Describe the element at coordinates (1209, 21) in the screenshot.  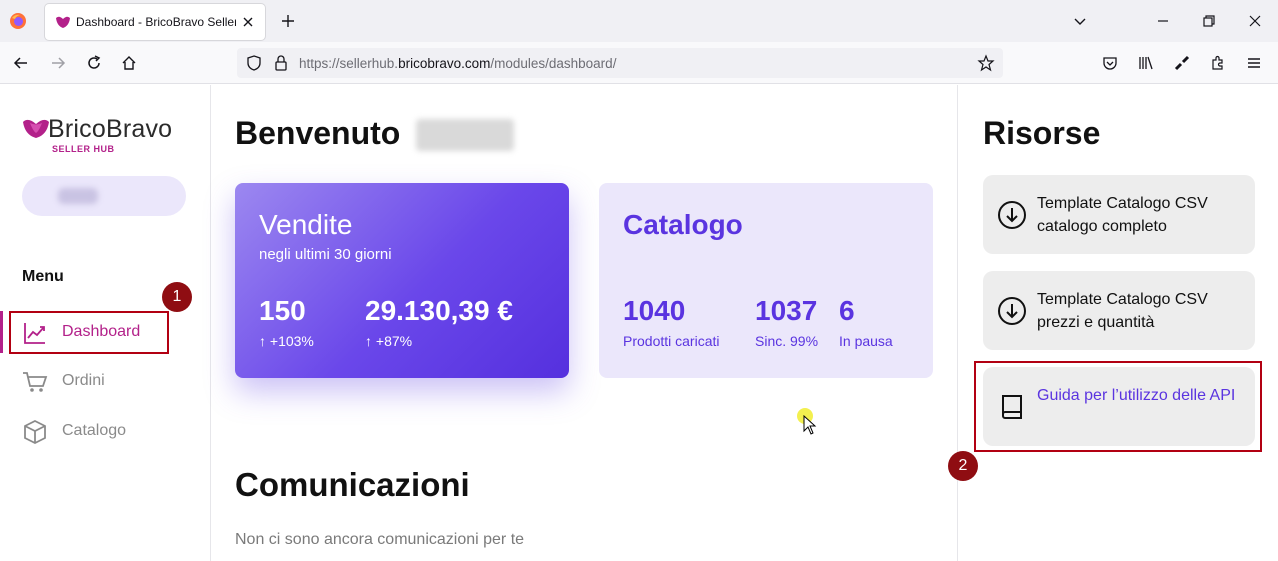
I see `restore-icon` at that location.